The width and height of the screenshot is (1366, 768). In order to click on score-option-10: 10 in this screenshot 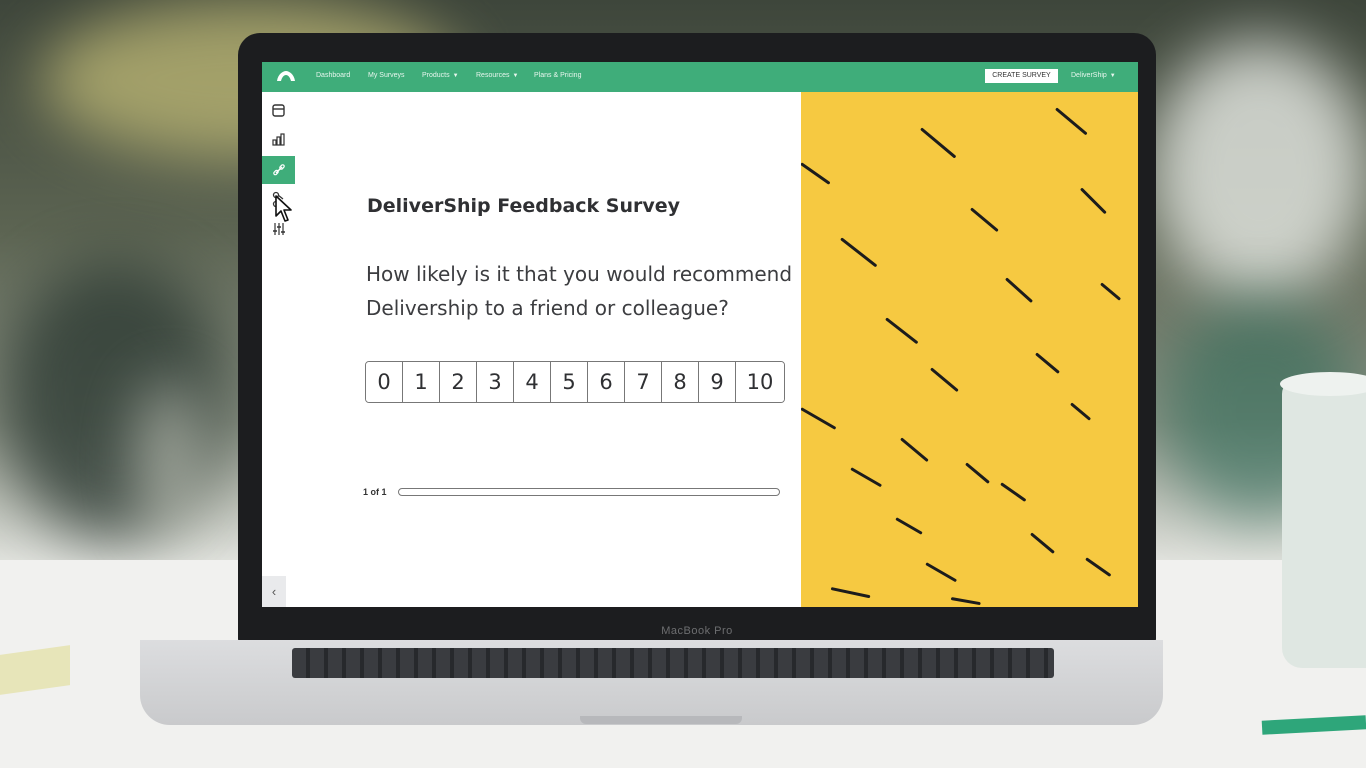, I will do `click(760, 382)`.